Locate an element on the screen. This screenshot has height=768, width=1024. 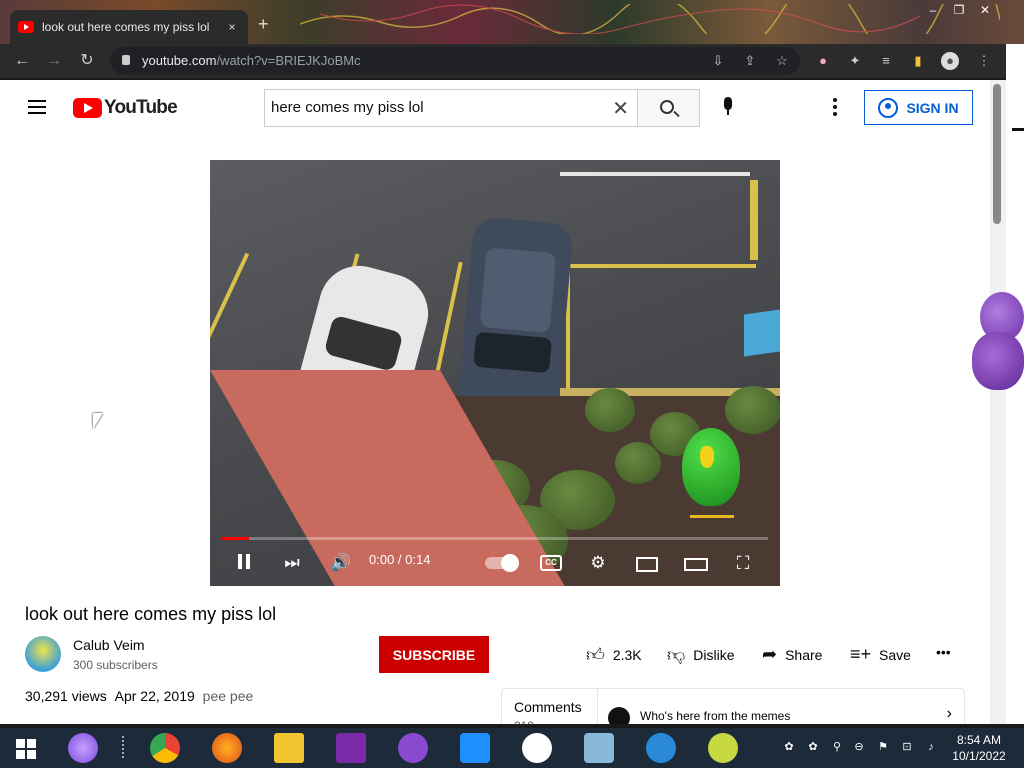
commenter-avatar is located at coordinates (619, 715).